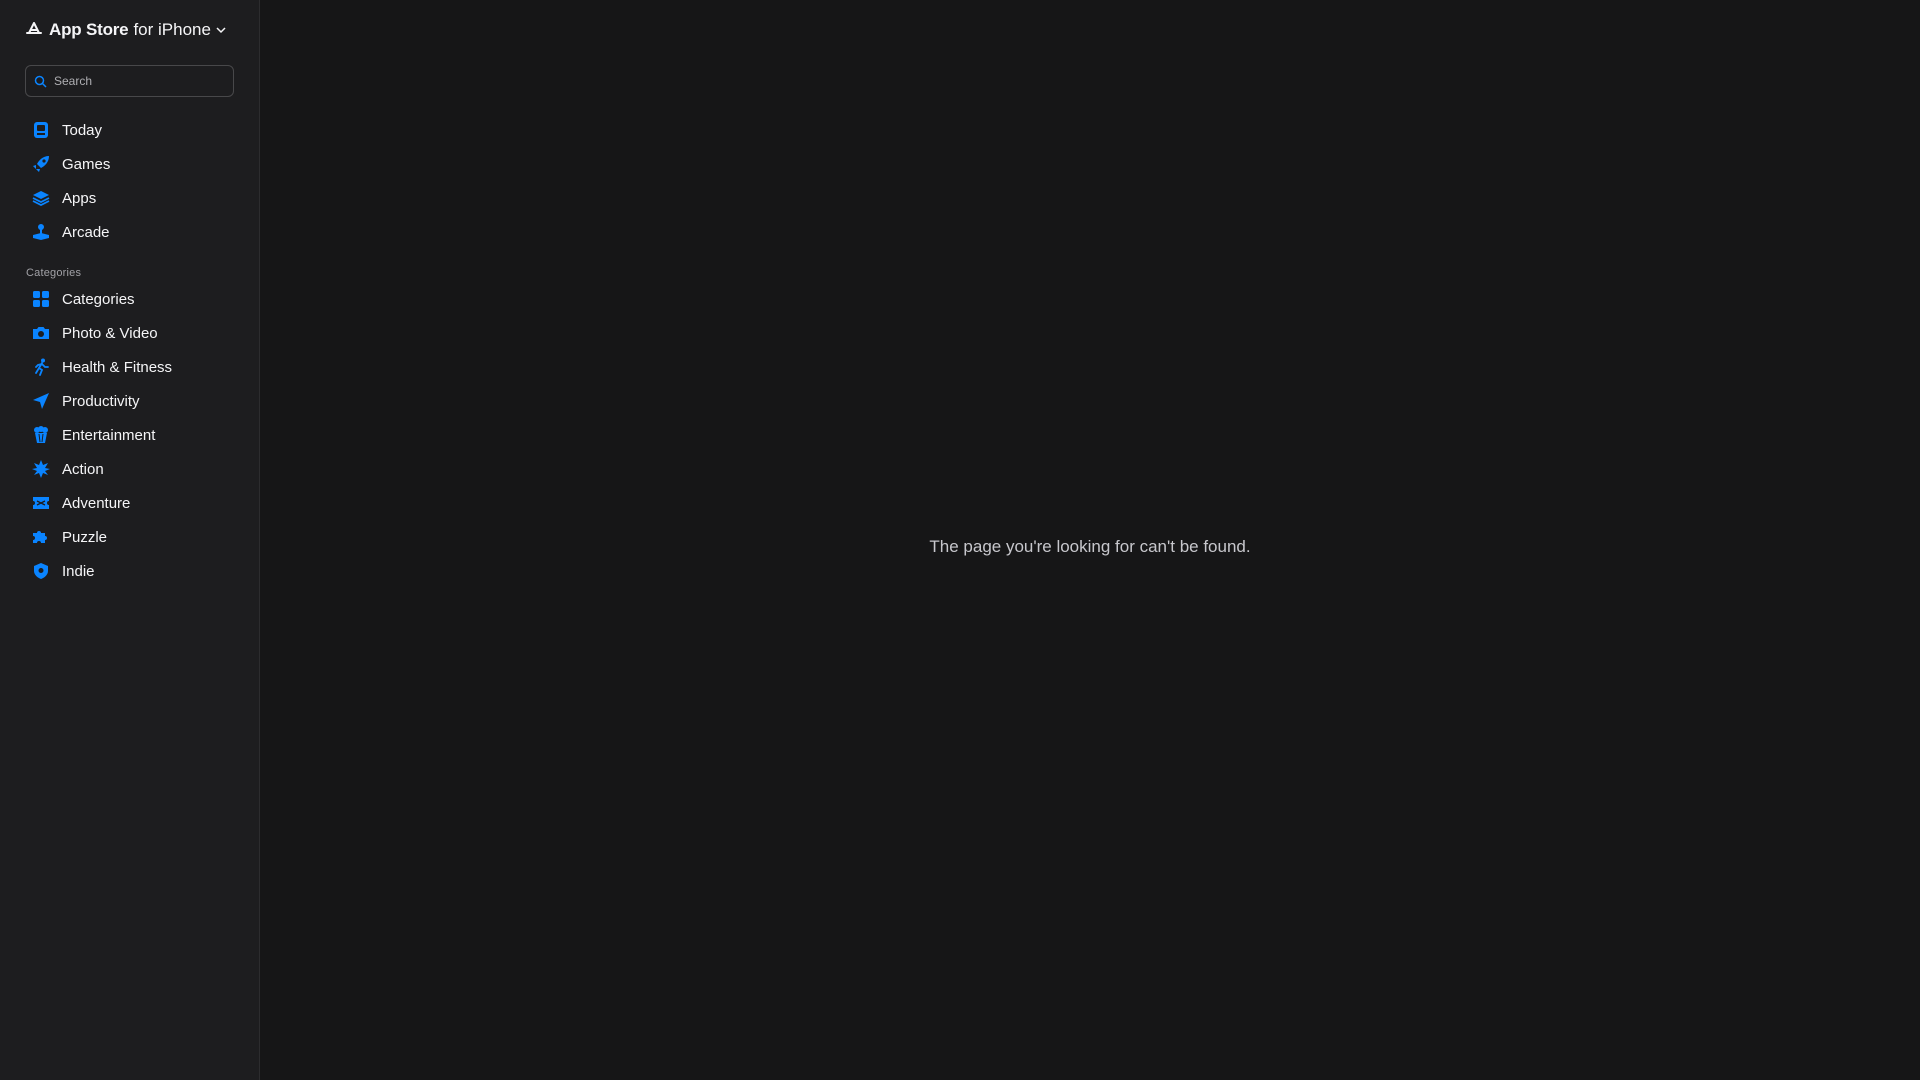 Image resolution: width=1920 pixels, height=1080 pixels. I want to click on primary-nav: Today Games Apps Arcade, so click(129, 181).